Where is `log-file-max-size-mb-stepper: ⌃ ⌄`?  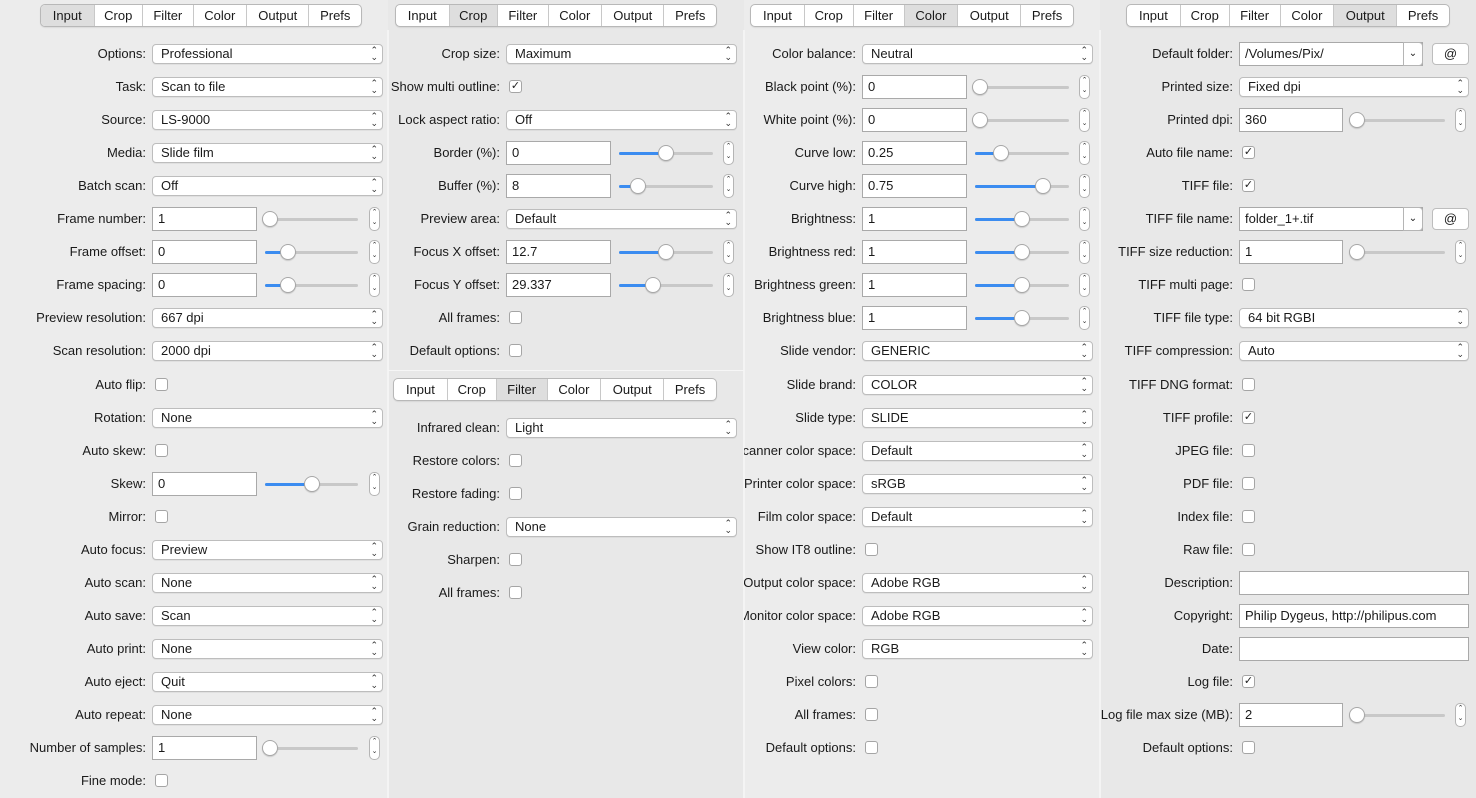 log-file-max-size-mb-stepper: ⌃ ⌄ is located at coordinates (1460, 715).